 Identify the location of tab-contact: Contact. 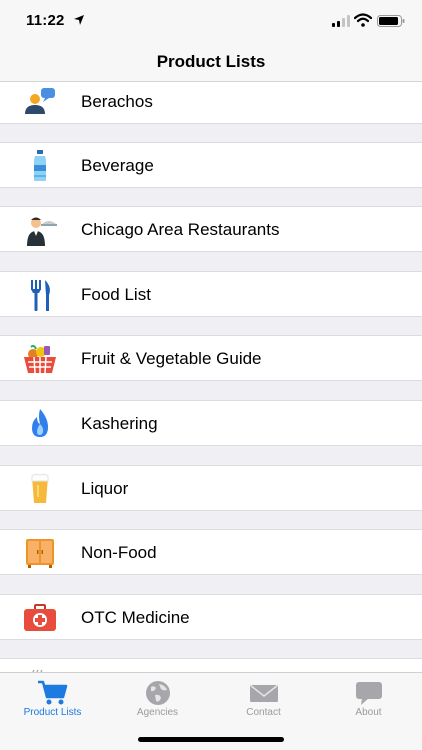
(263, 698).